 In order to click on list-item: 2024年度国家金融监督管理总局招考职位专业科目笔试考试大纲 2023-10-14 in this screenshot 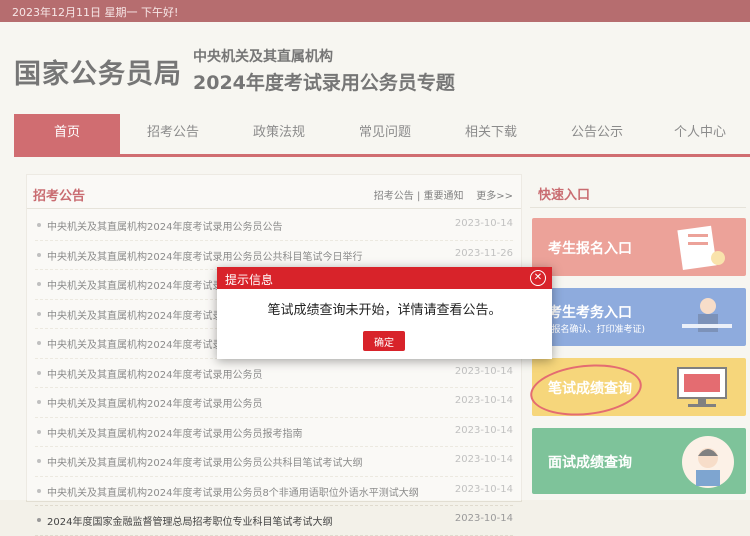, I will do `click(274, 521)`.